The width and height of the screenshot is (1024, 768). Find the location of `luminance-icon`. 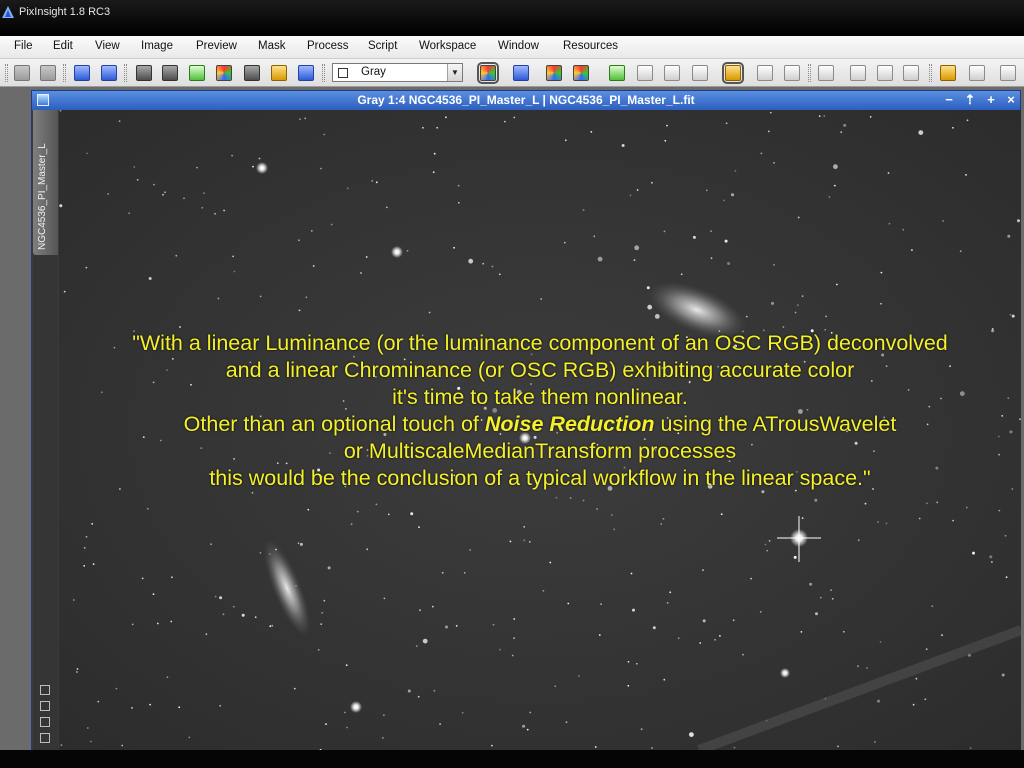

luminance-icon is located at coordinates (645, 73).